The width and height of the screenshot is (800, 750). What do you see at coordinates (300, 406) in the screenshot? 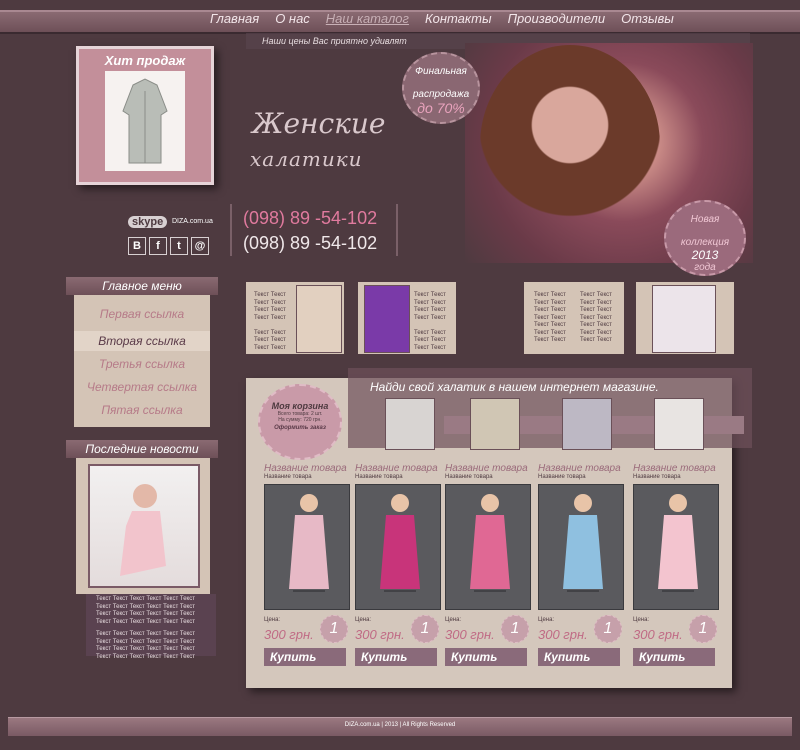
I see `cart-title: Моя корзина` at bounding box center [300, 406].